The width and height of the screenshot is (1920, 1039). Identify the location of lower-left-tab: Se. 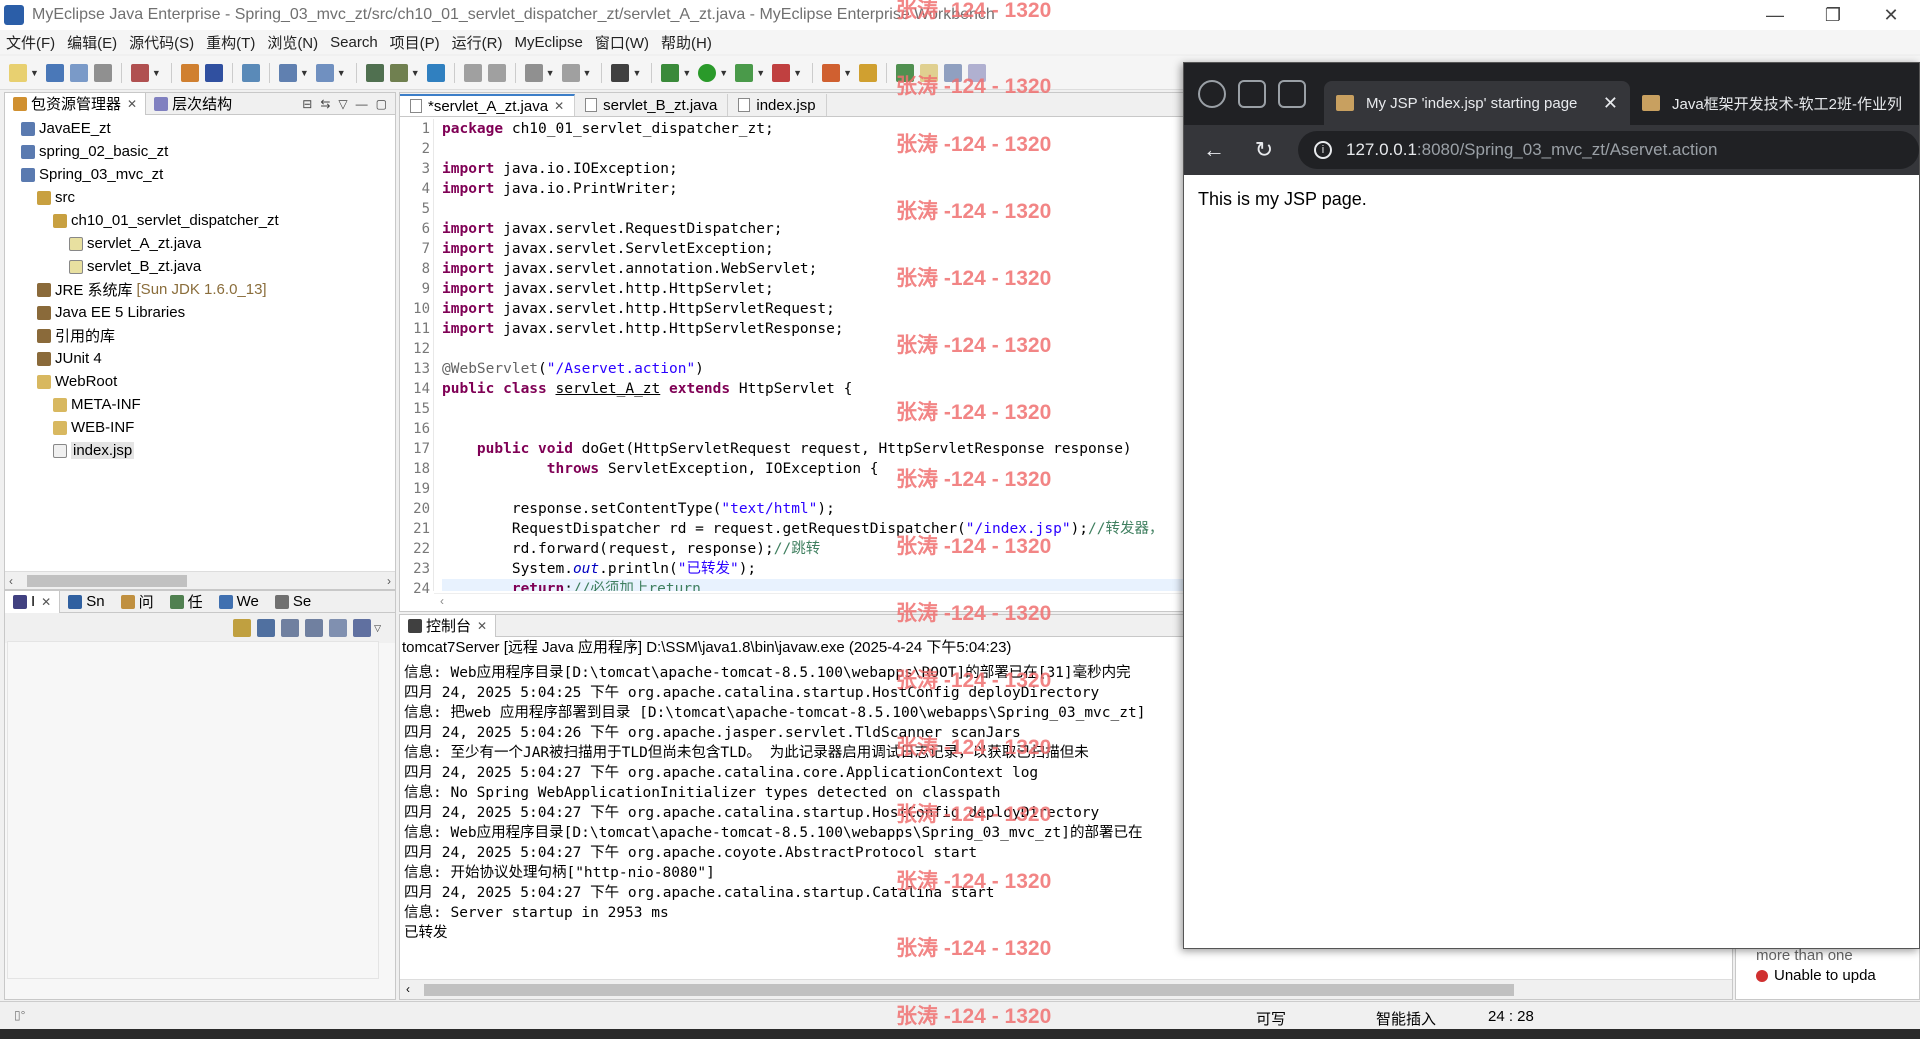
(293, 602).